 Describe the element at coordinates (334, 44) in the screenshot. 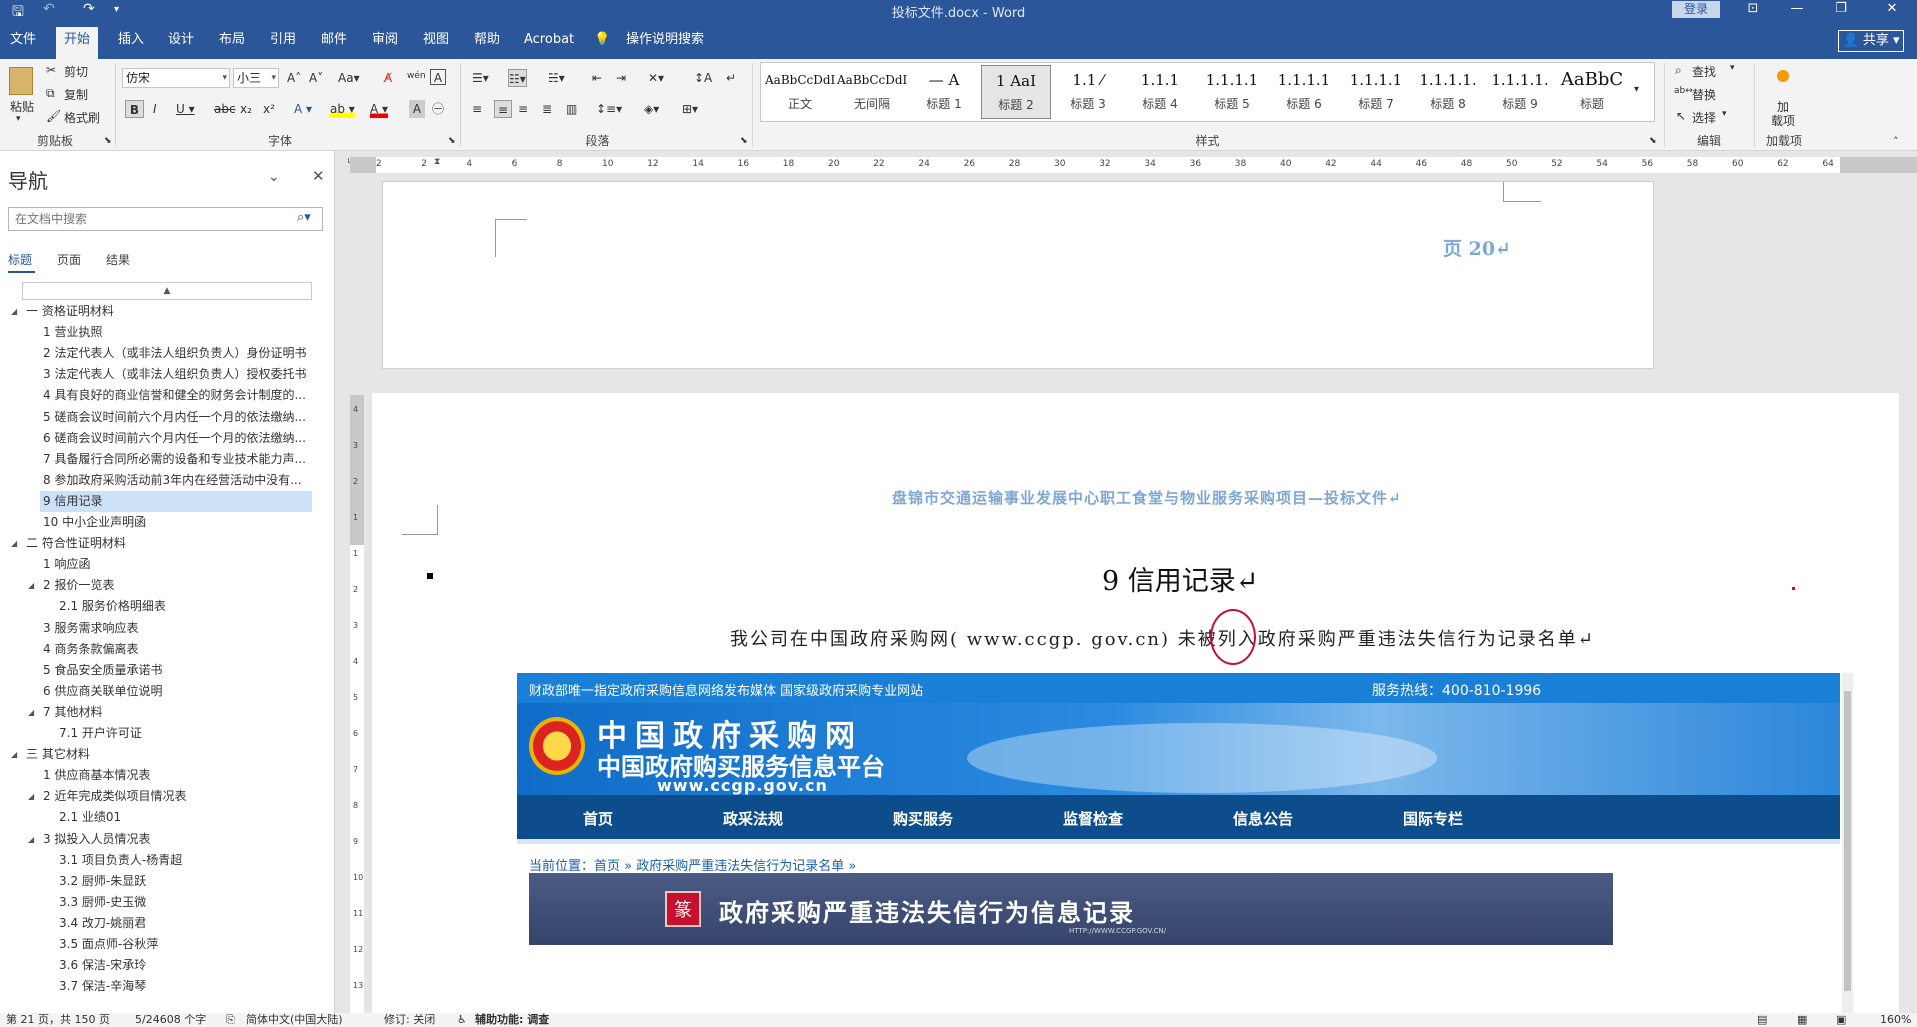

I see `tab-mailings: 邮件` at that location.